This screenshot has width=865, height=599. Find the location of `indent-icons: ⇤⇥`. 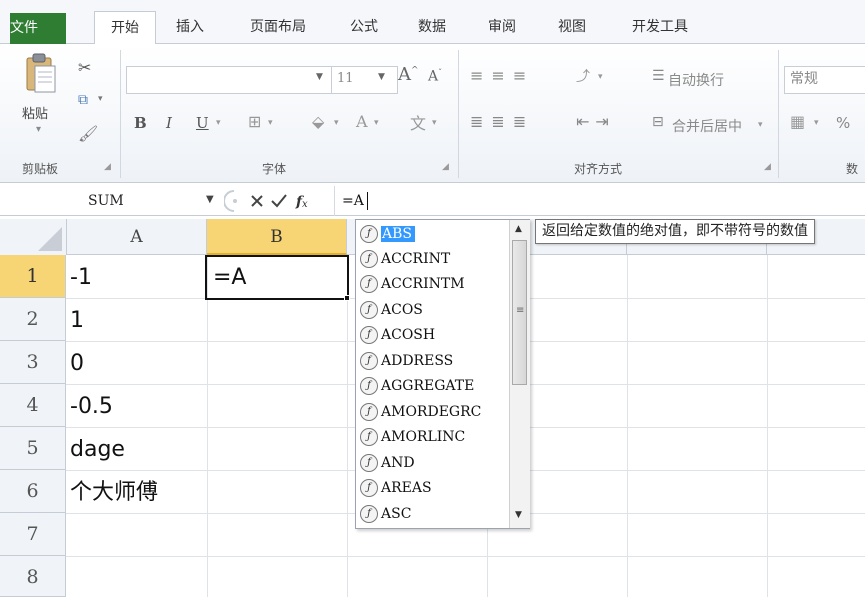

indent-icons: ⇤⇥ is located at coordinates (595, 121).